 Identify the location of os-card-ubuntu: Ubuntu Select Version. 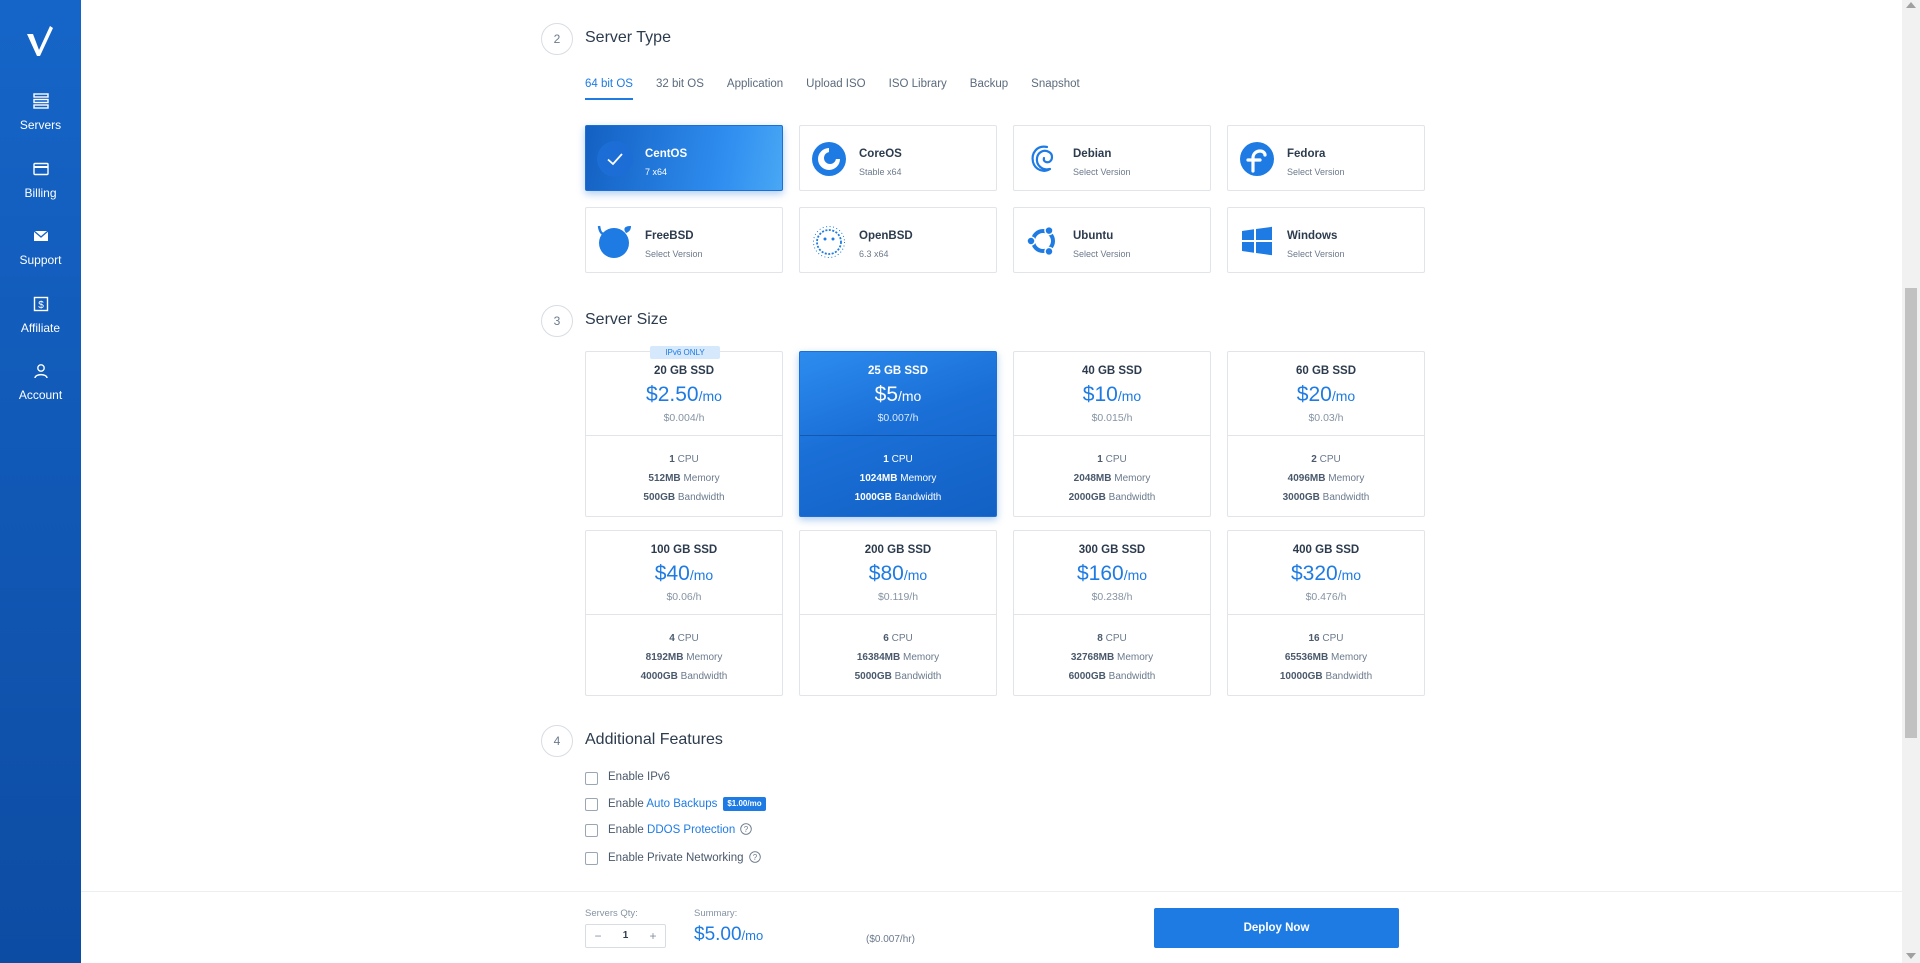
(1112, 240).